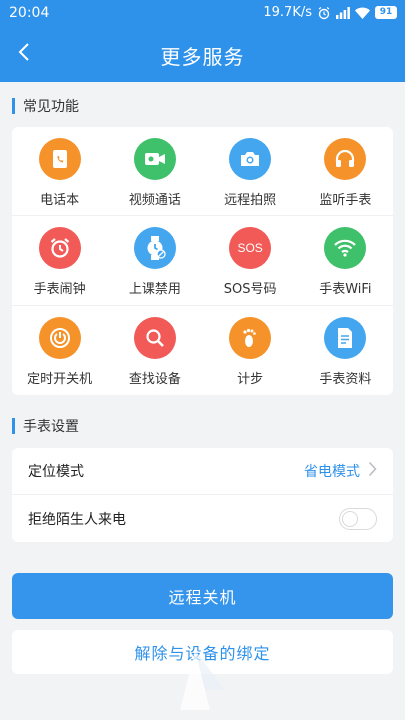 The width and height of the screenshot is (405, 720). I want to click on feature-label: 计步, so click(250, 379).